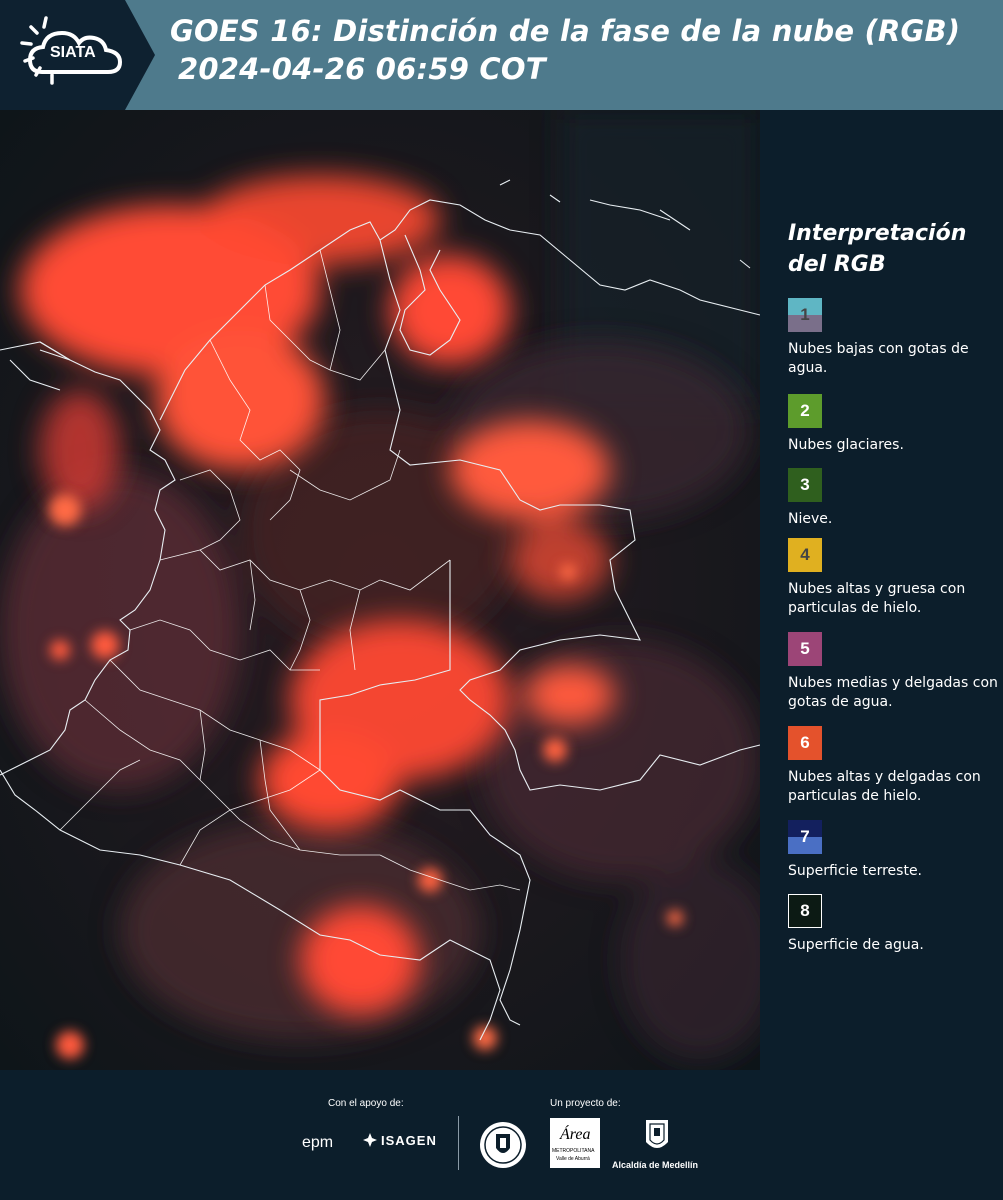  Describe the element at coordinates (893, 924) in the screenshot. I see `legend-item-8: 8 Superficie de agua.` at that location.